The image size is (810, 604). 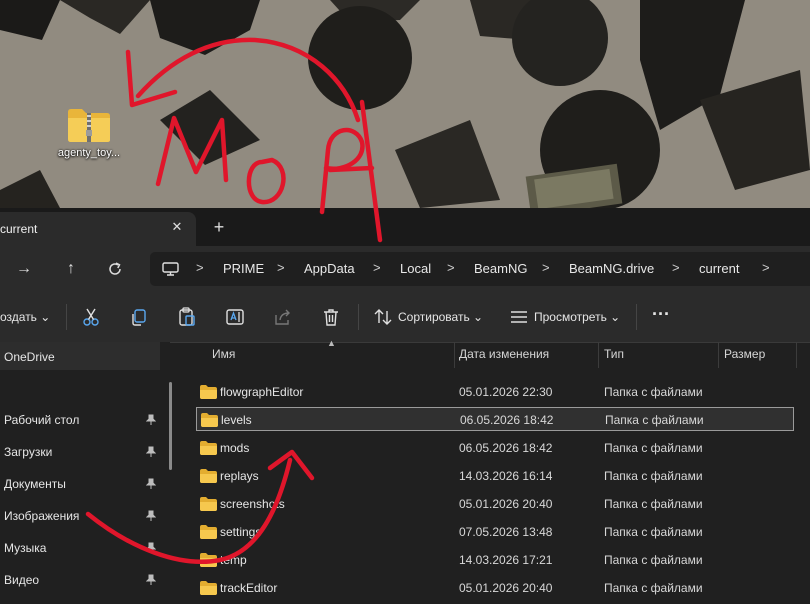 What do you see at coordinates (283, 317) in the screenshot?
I see `share-icon` at bounding box center [283, 317].